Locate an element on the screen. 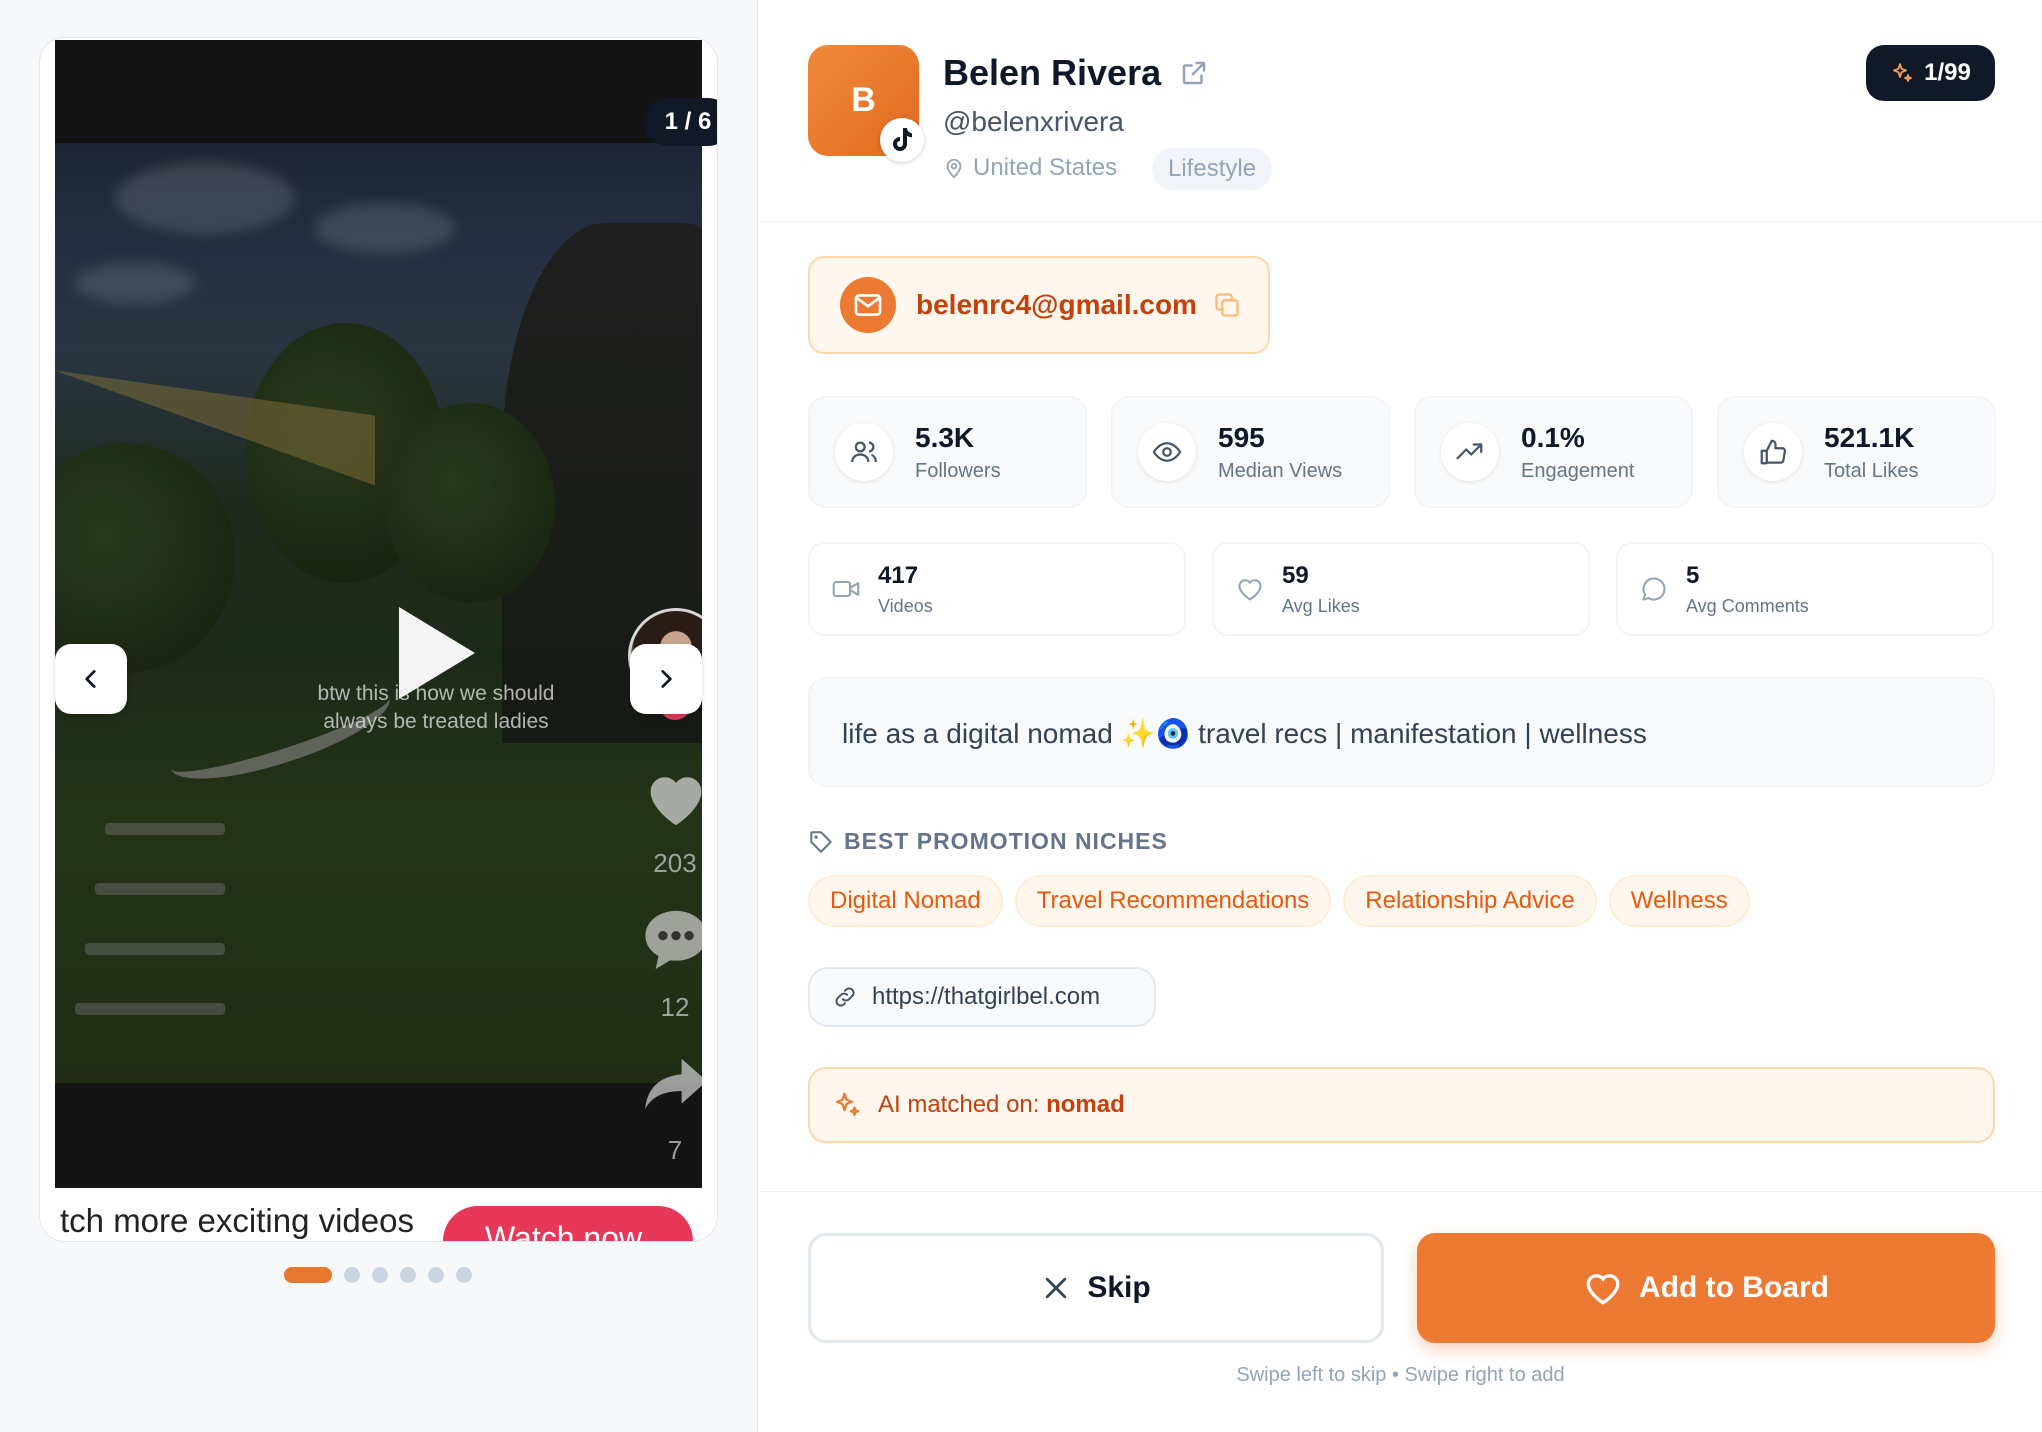 This screenshot has height=1432, width=2042. niche-chip: Digital Nomad is located at coordinates (905, 901).